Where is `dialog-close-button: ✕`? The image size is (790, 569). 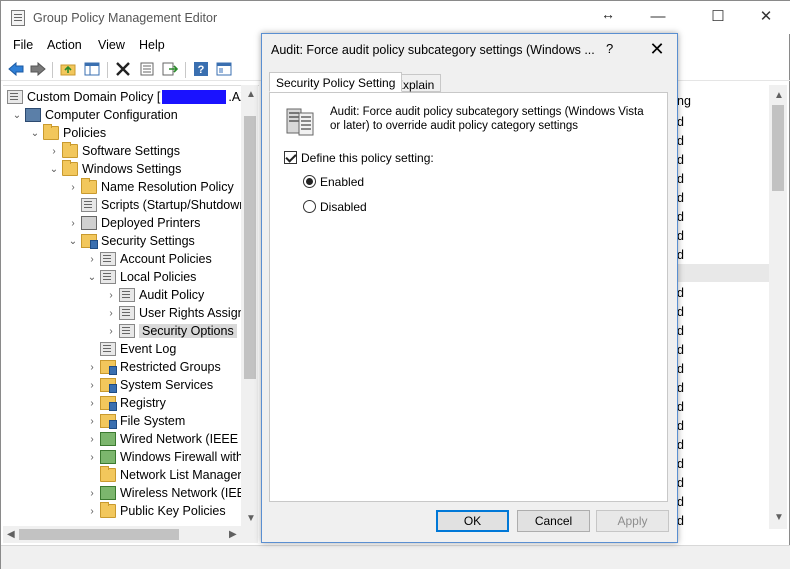 dialog-close-button: ✕ is located at coordinates (657, 49).